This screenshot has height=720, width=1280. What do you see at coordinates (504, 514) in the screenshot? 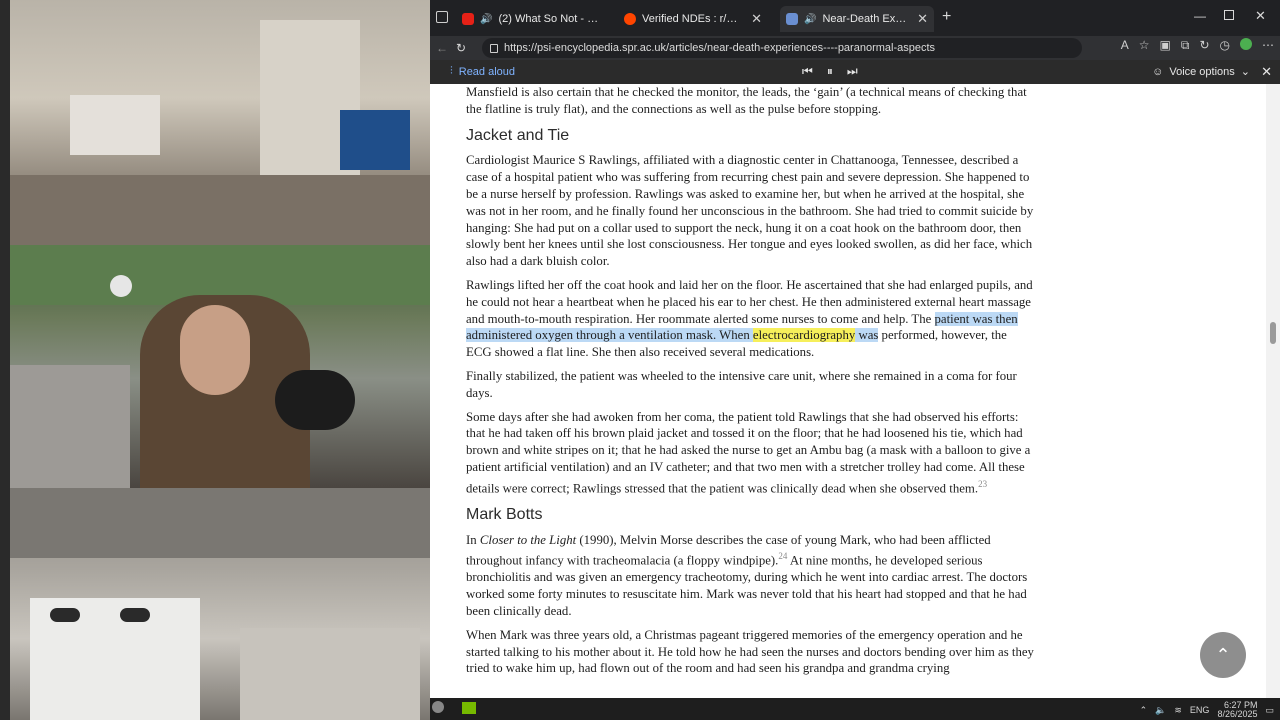
I see `section-heading: Mark Botts` at bounding box center [504, 514].